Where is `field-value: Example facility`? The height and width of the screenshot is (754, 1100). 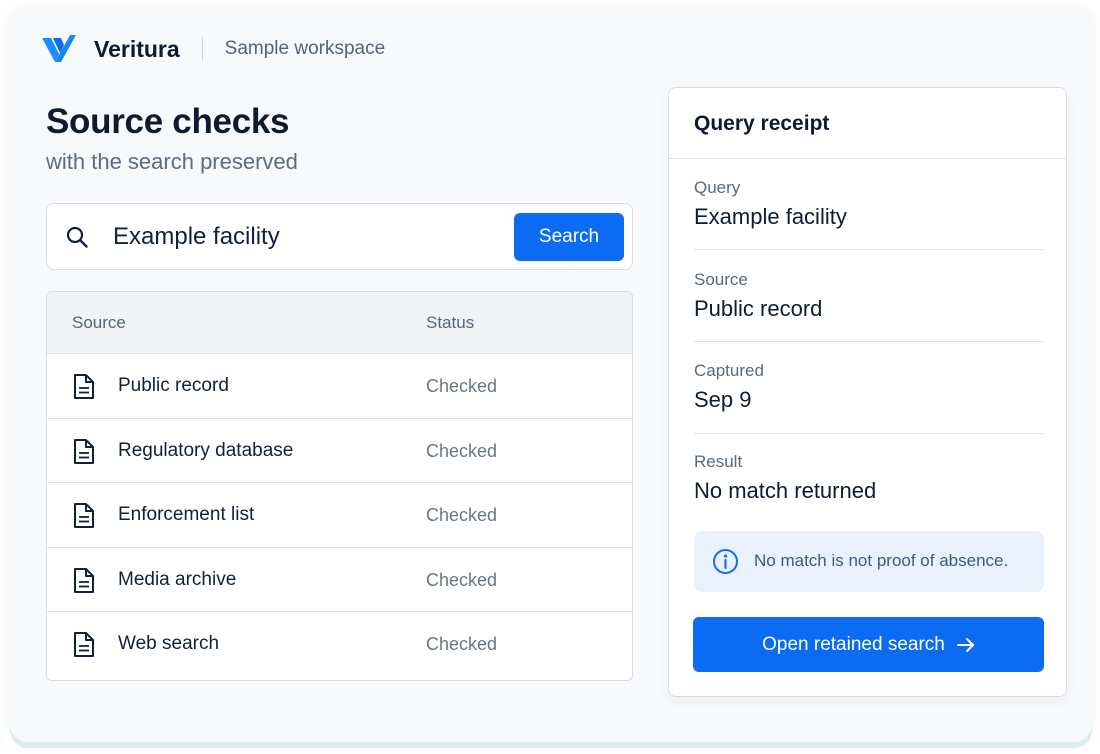
field-value: Example facility is located at coordinates (770, 216).